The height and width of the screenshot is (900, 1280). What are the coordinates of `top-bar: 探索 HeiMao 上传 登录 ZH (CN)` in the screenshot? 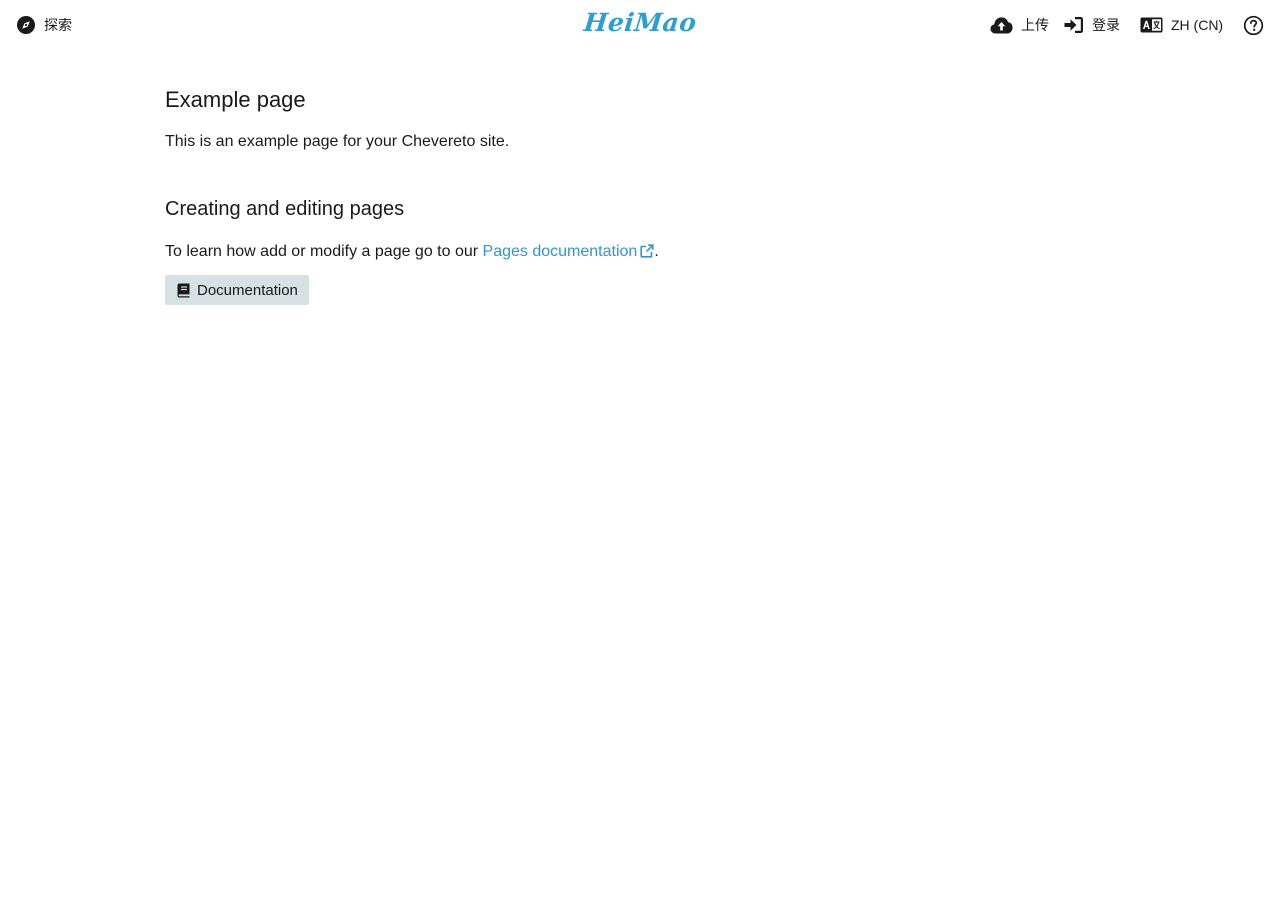 It's located at (640, 25).